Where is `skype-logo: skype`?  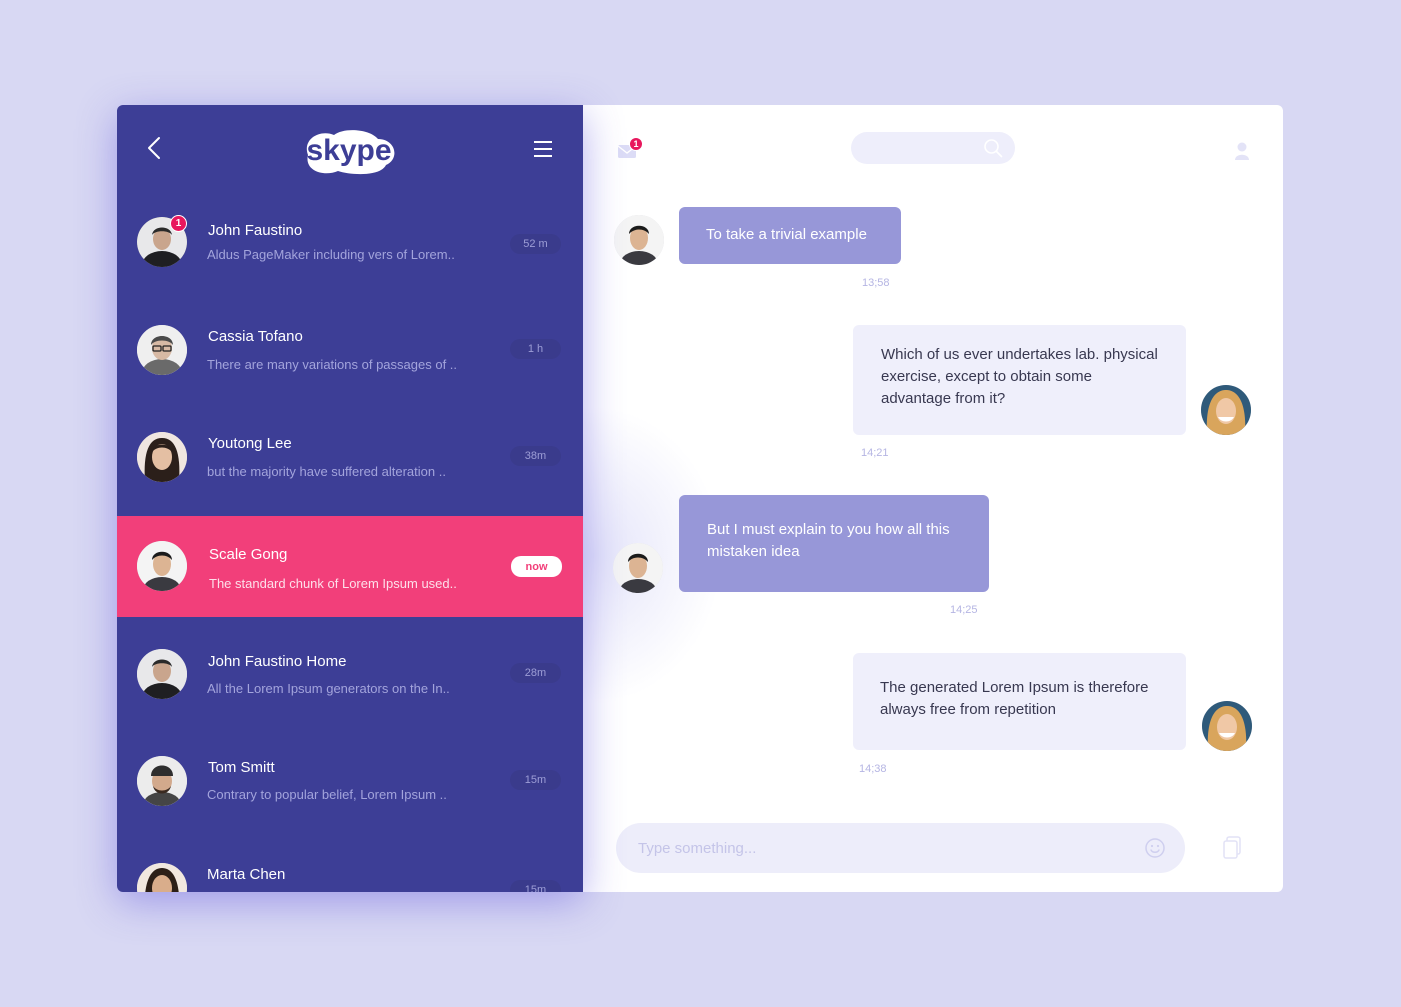 skype-logo: skype is located at coordinates (350, 152).